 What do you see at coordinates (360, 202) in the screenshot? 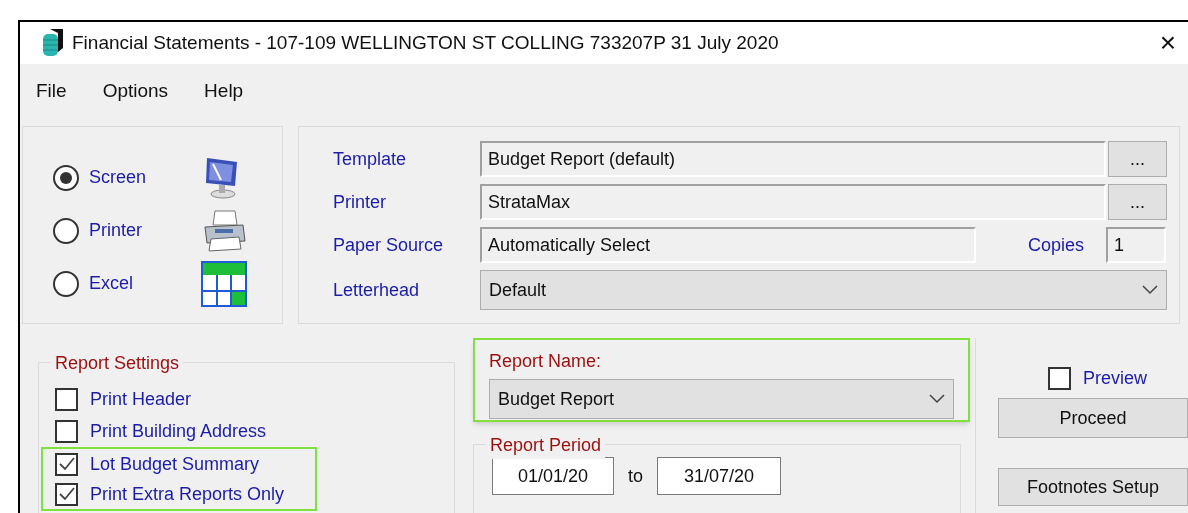
I see `field-label: Printer` at bounding box center [360, 202].